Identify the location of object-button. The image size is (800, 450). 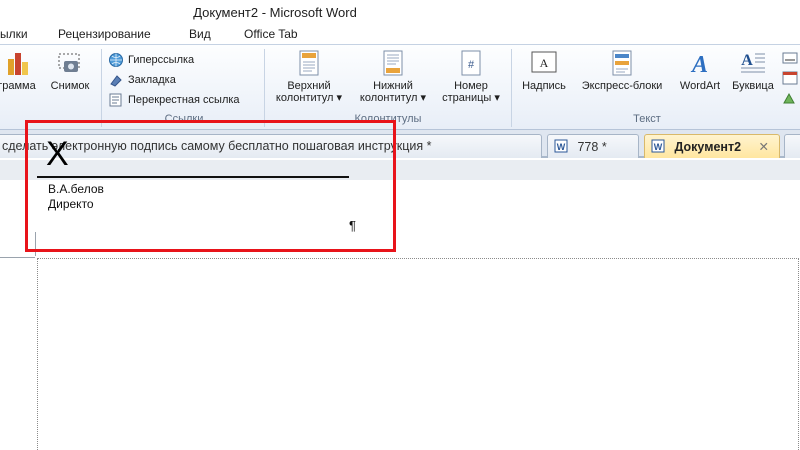
(791, 98).